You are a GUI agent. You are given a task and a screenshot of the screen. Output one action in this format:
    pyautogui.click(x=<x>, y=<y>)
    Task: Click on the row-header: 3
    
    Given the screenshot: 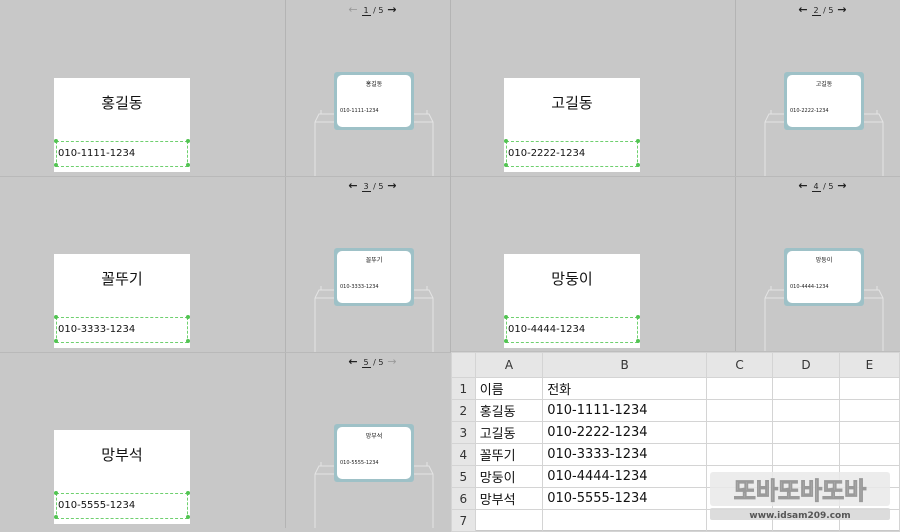 What is the action you would take?
    pyautogui.click(x=463, y=432)
    